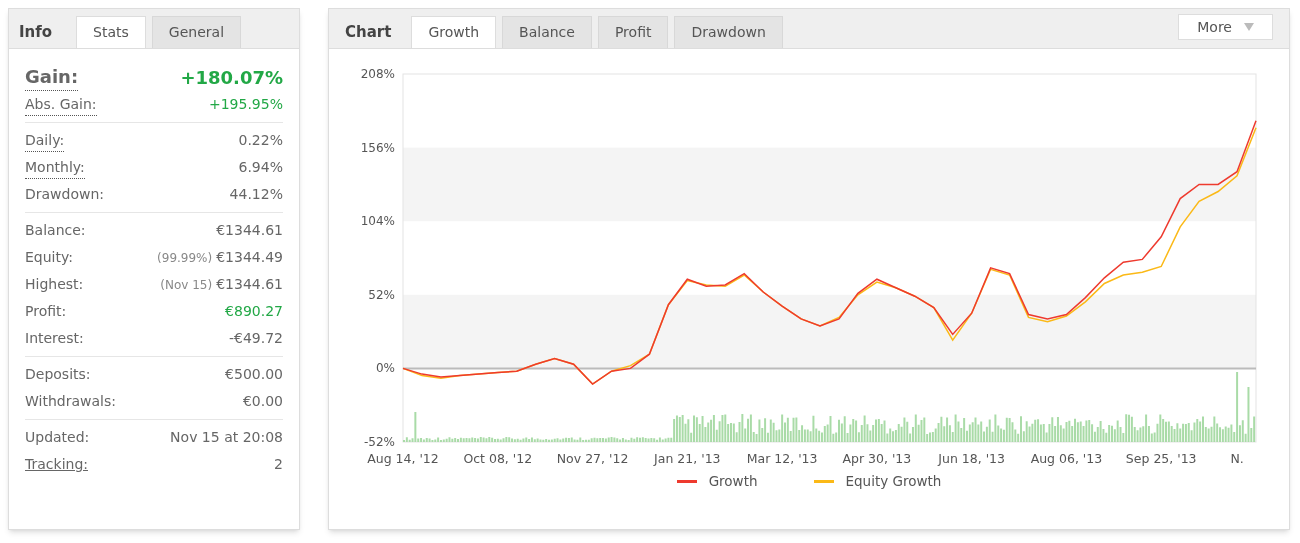 The width and height of the screenshot is (1300, 543). What do you see at coordinates (52, 77) in the screenshot?
I see `stat-label: Gain:` at bounding box center [52, 77].